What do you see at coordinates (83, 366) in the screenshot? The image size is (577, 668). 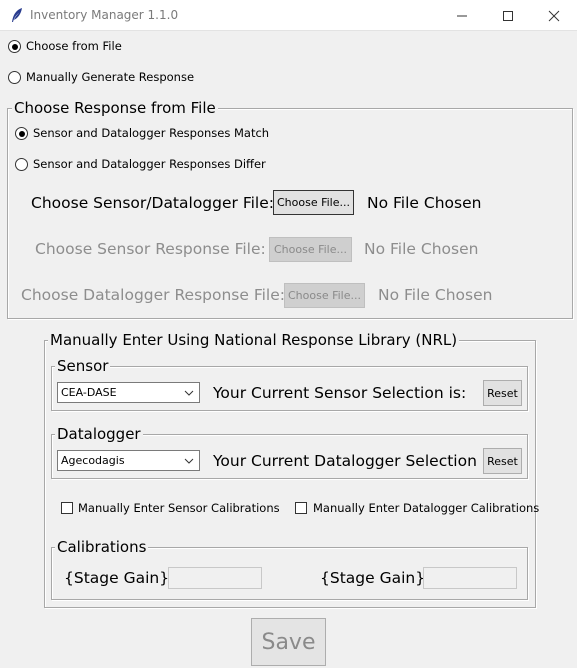 I see `sensor-legend: Sensor` at bounding box center [83, 366].